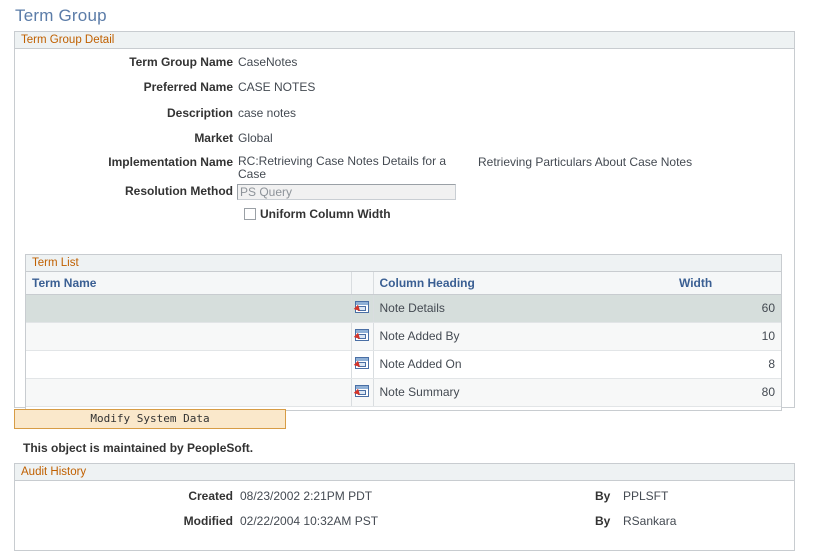 Image resolution: width=832 pixels, height=558 pixels. I want to click on page-title: Term Group, so click(61, 15).